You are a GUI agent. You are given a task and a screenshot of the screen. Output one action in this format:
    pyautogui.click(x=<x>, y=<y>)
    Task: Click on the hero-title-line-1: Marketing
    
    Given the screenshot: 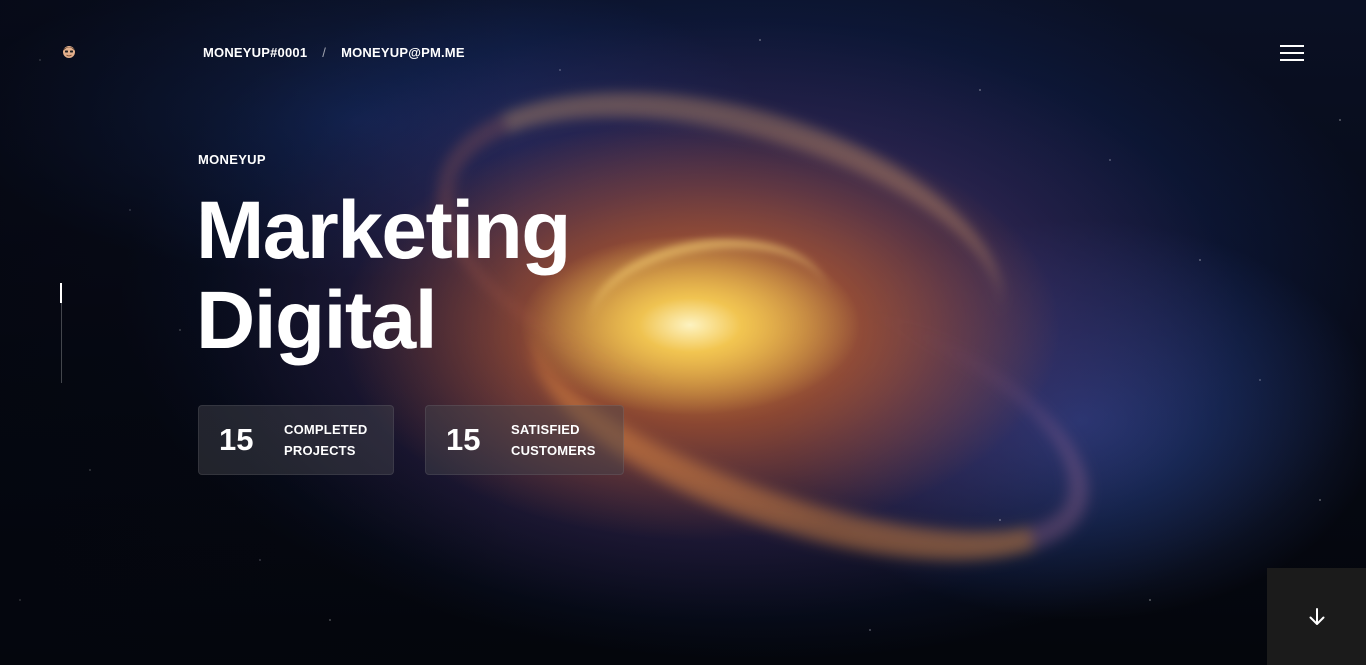 What is the action you would take?
    pyautogui.click(x=383, y=230)
    